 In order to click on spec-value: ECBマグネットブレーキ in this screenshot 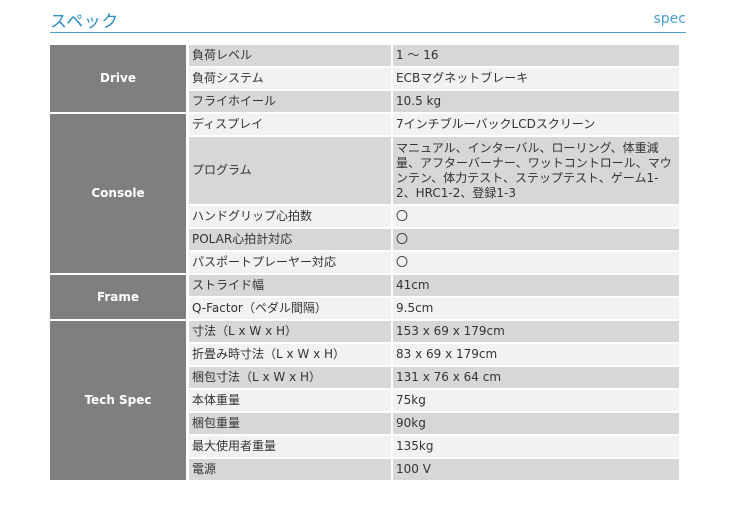, I will do `click(535, 79)`.